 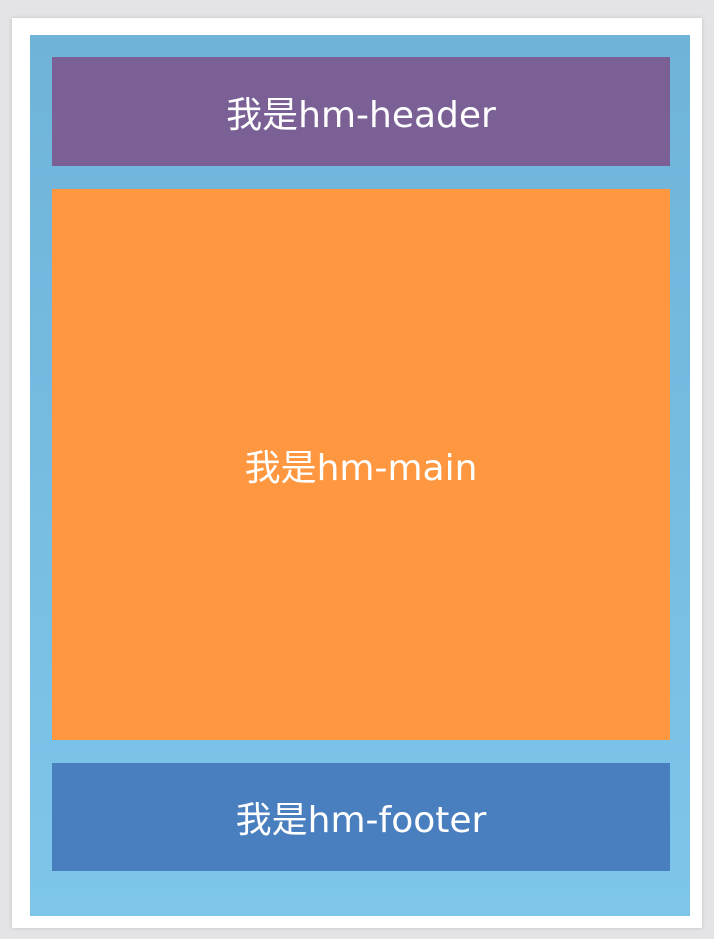 I want to click on hm-footer-label: 我是hm-footer, so click(x=361, y=820).